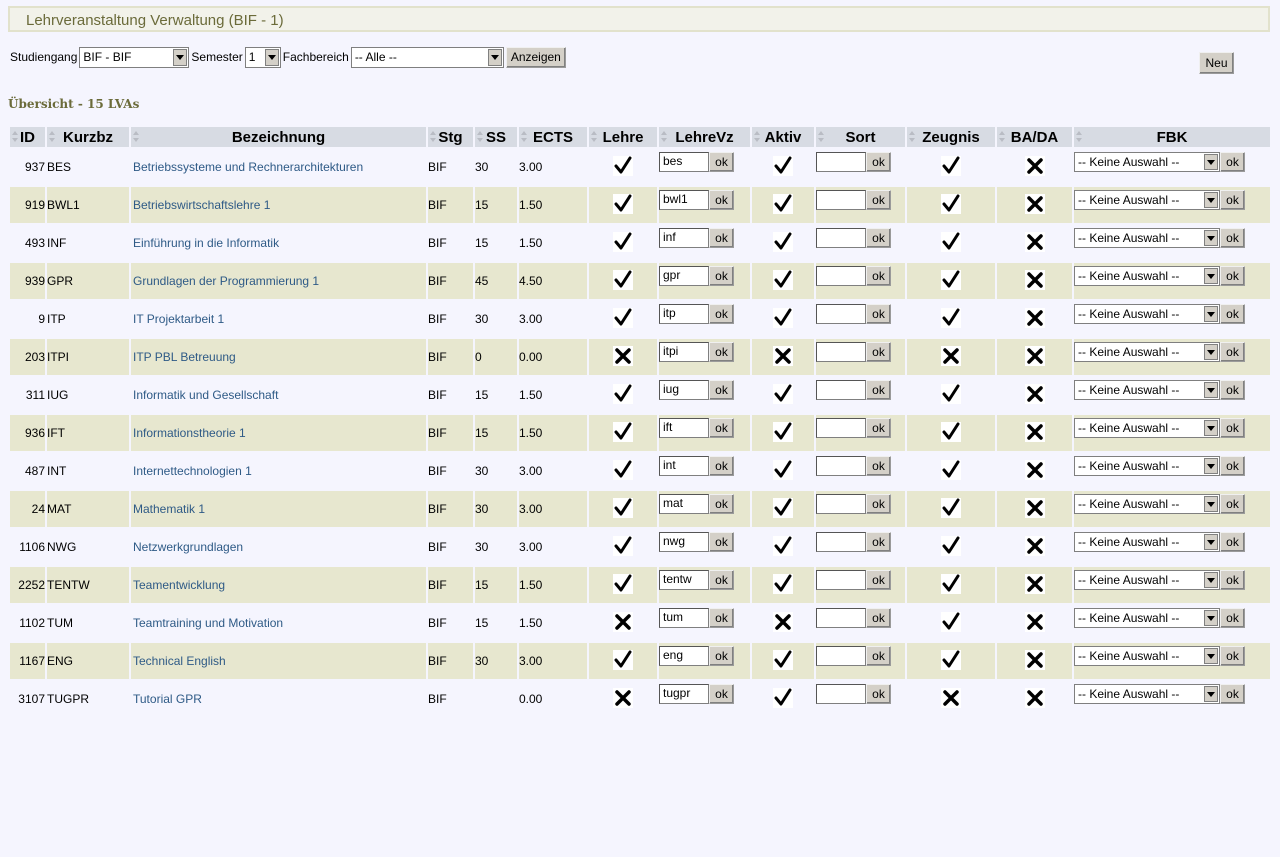  Describe the element at coordinates (684, 276) in the screenshot. I see `lehrevz-input: gpr` at that location.